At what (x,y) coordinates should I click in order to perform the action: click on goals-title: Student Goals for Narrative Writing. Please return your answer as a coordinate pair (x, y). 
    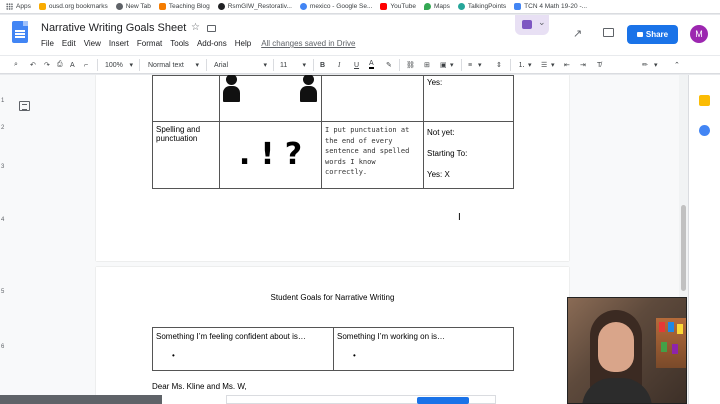
    Looking at the image, I should click on (332, 297).